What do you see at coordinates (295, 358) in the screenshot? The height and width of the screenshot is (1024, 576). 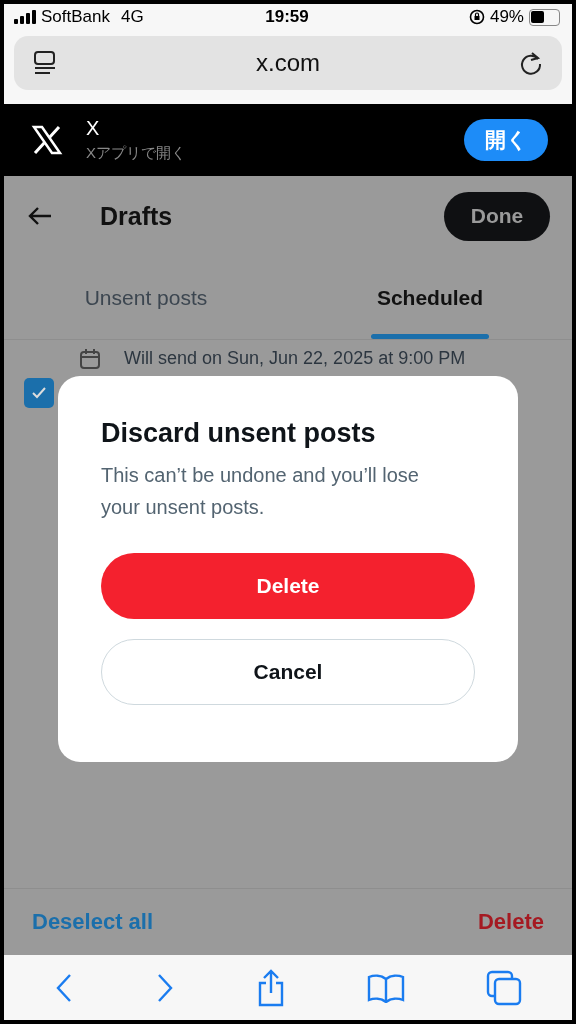 I see `schedule-text: Will send on Sun, Jun 22, 2025 at 9:00 PM` at bounding box center [295, 358].